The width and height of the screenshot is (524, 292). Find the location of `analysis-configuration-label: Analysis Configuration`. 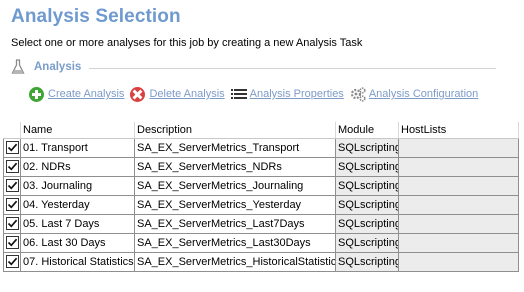

analysis-configuration-label: Analysis Configuration is located at coordinates (423, 94).